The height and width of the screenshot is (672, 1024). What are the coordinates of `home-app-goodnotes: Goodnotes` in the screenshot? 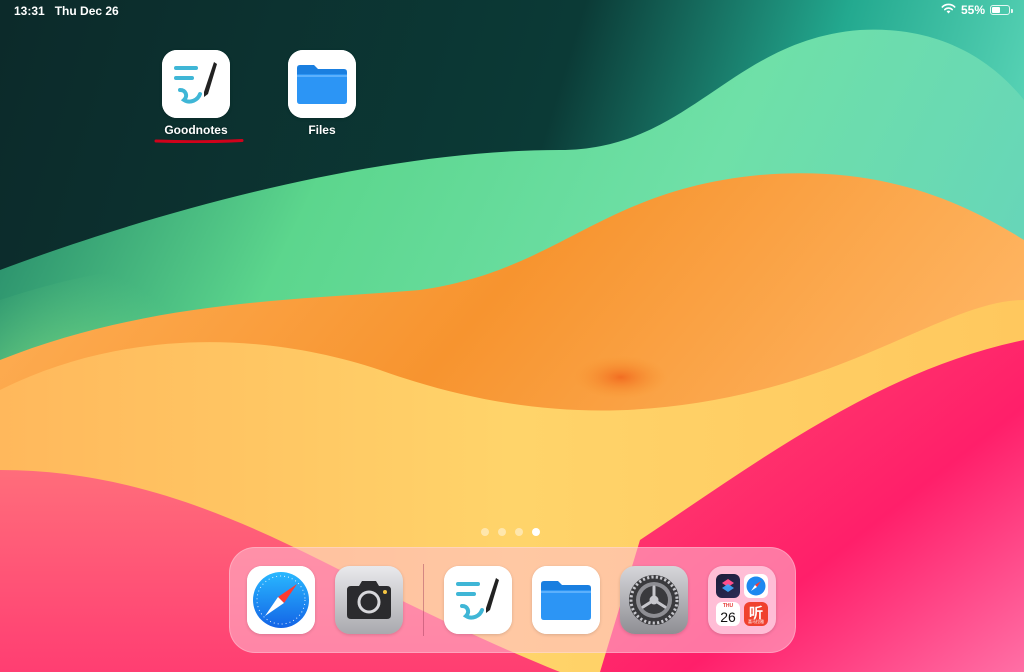 It's located at (196, 93).